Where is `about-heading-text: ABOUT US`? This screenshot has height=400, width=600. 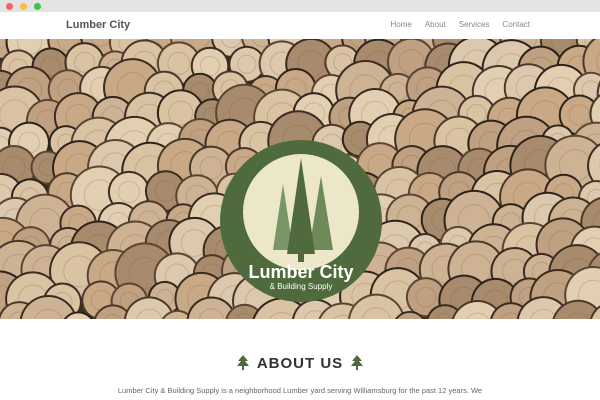
about-heading-text: ABOUT US is located at coordinates (300, 363).